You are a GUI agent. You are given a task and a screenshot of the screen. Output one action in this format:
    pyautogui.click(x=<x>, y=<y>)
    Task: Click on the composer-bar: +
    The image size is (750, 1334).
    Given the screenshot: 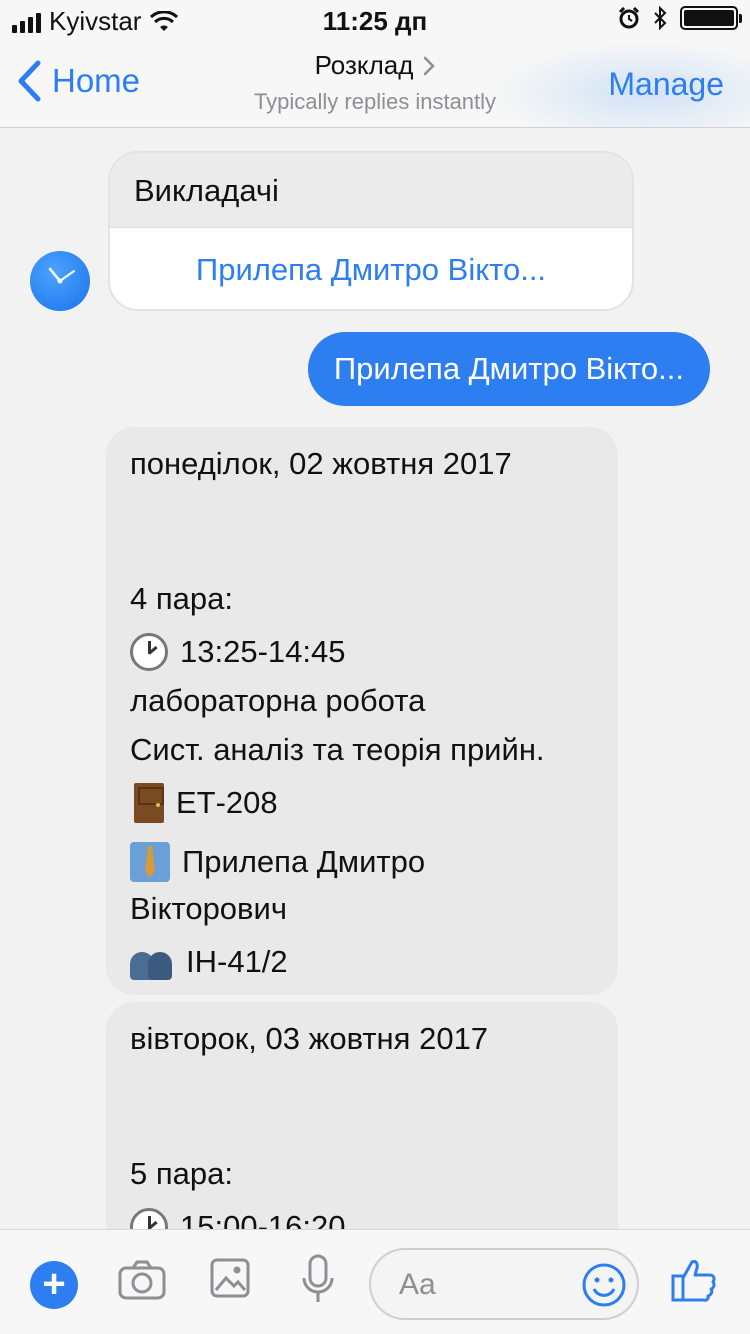 What is the action you would take?
    pyautogui.click(x=375, y=1281)
    